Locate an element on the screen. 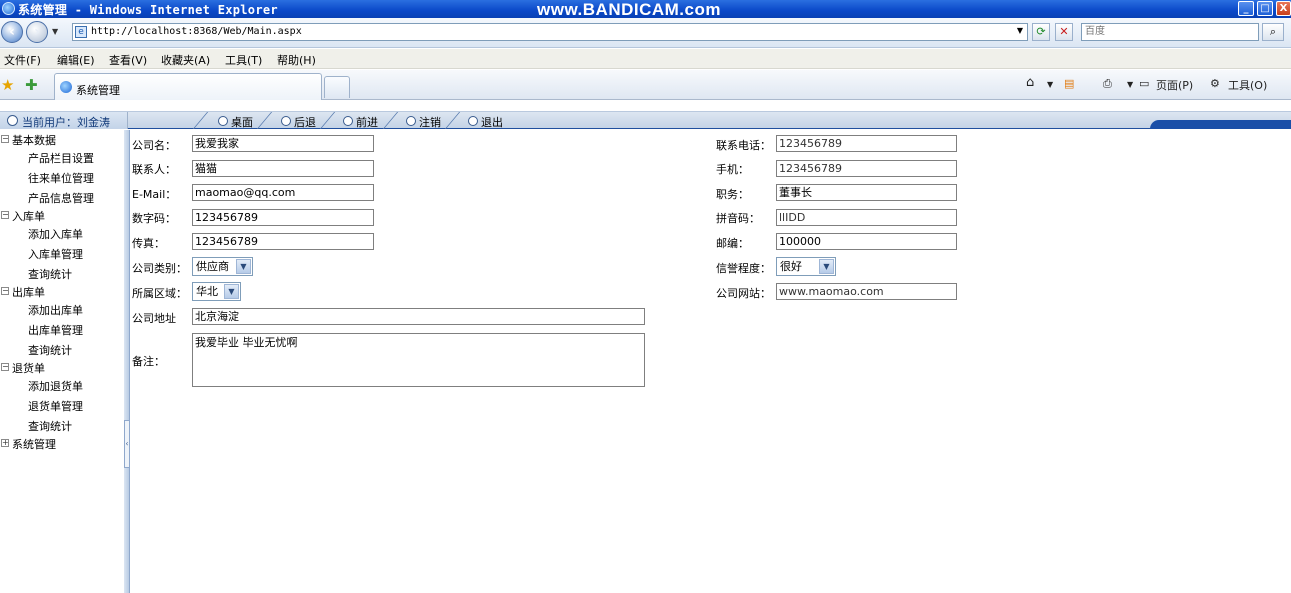 The width and height of the screenshot is (1291, 593). search-input: 百度 is located at coordinates (1170, 32).